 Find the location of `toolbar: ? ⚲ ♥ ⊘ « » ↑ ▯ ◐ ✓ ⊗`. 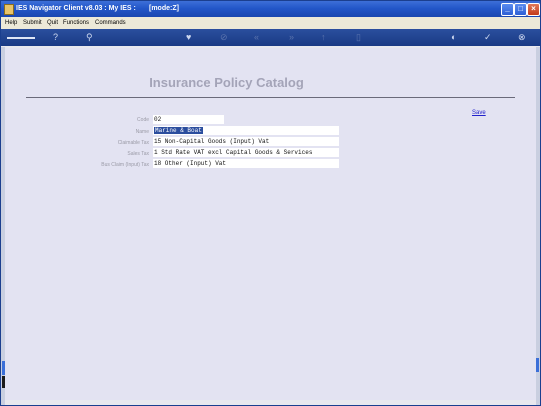

toolbar: ? ⚲ ♥ ⊘ « » ↑ ▯ ◐ ✓ ⊗ is located at coordinates (270, 37).